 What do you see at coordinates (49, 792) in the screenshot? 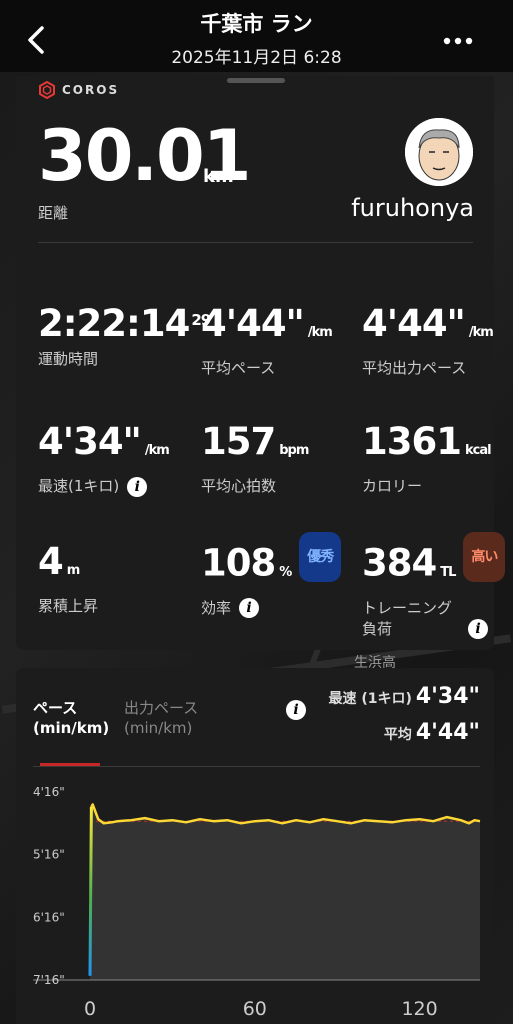
I see `y-tick-label: 4'16"` at bounding box center [49, 792].